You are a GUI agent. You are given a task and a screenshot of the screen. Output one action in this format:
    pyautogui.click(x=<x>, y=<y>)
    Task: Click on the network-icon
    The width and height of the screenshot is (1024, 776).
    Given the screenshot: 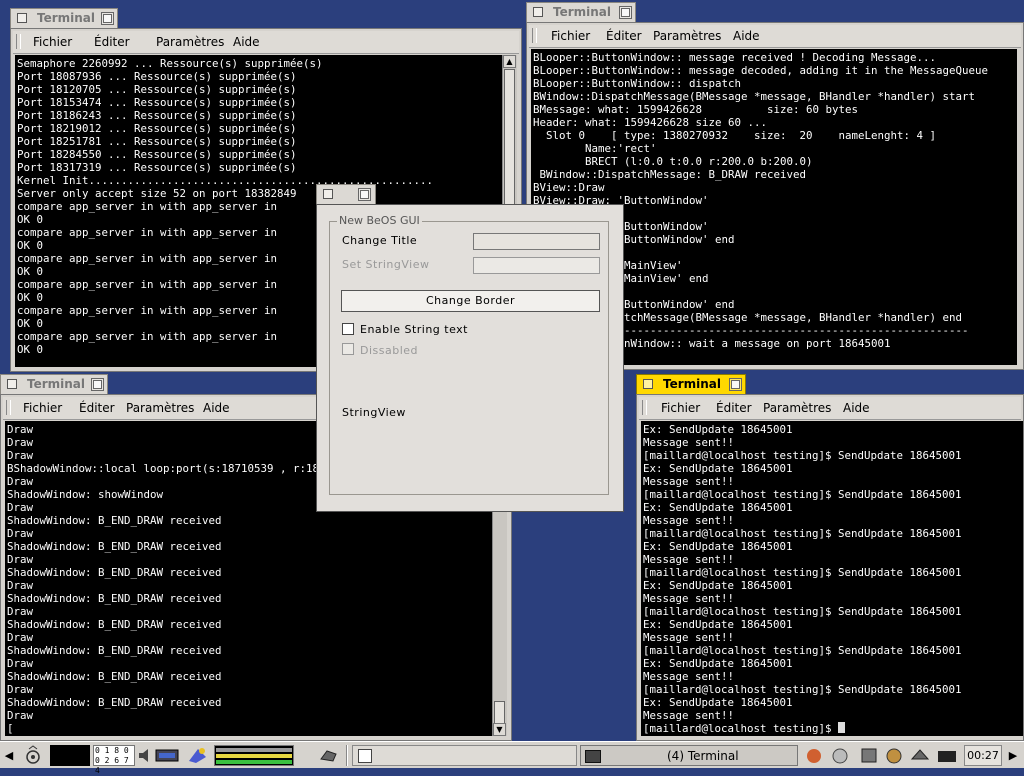 What is the action you would take?
    pyautogui.click(x=168, y=755)
    